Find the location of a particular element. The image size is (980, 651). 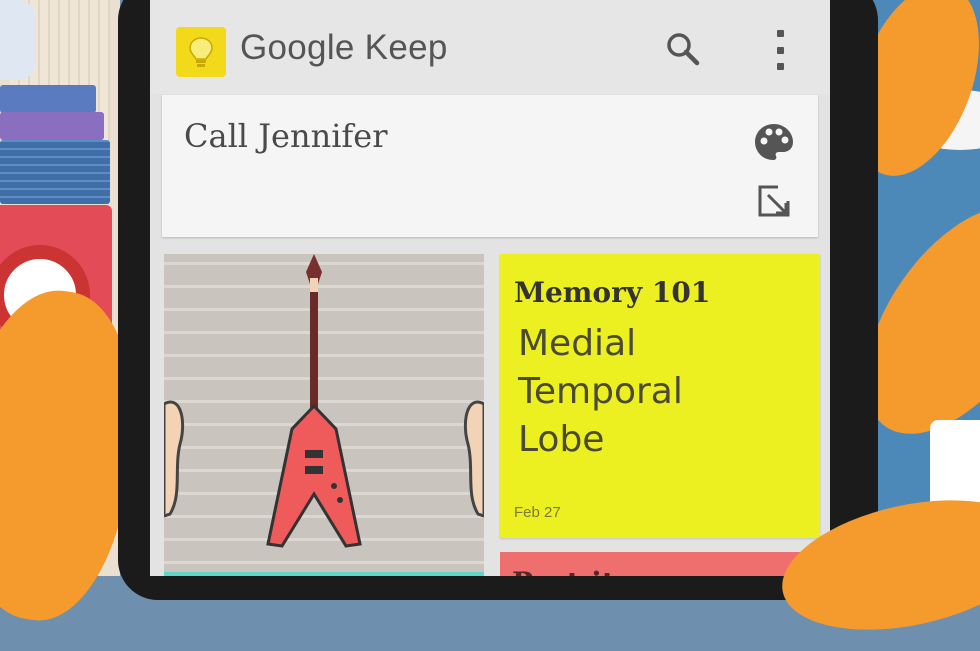

note-title: Memory 101 is located at coordinates (612, 292).